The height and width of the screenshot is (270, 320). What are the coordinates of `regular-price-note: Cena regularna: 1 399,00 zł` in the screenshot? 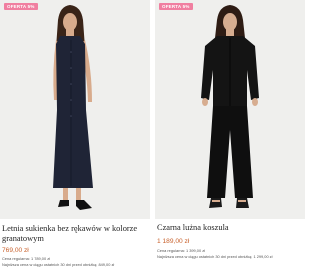 It's located at (181, 250).